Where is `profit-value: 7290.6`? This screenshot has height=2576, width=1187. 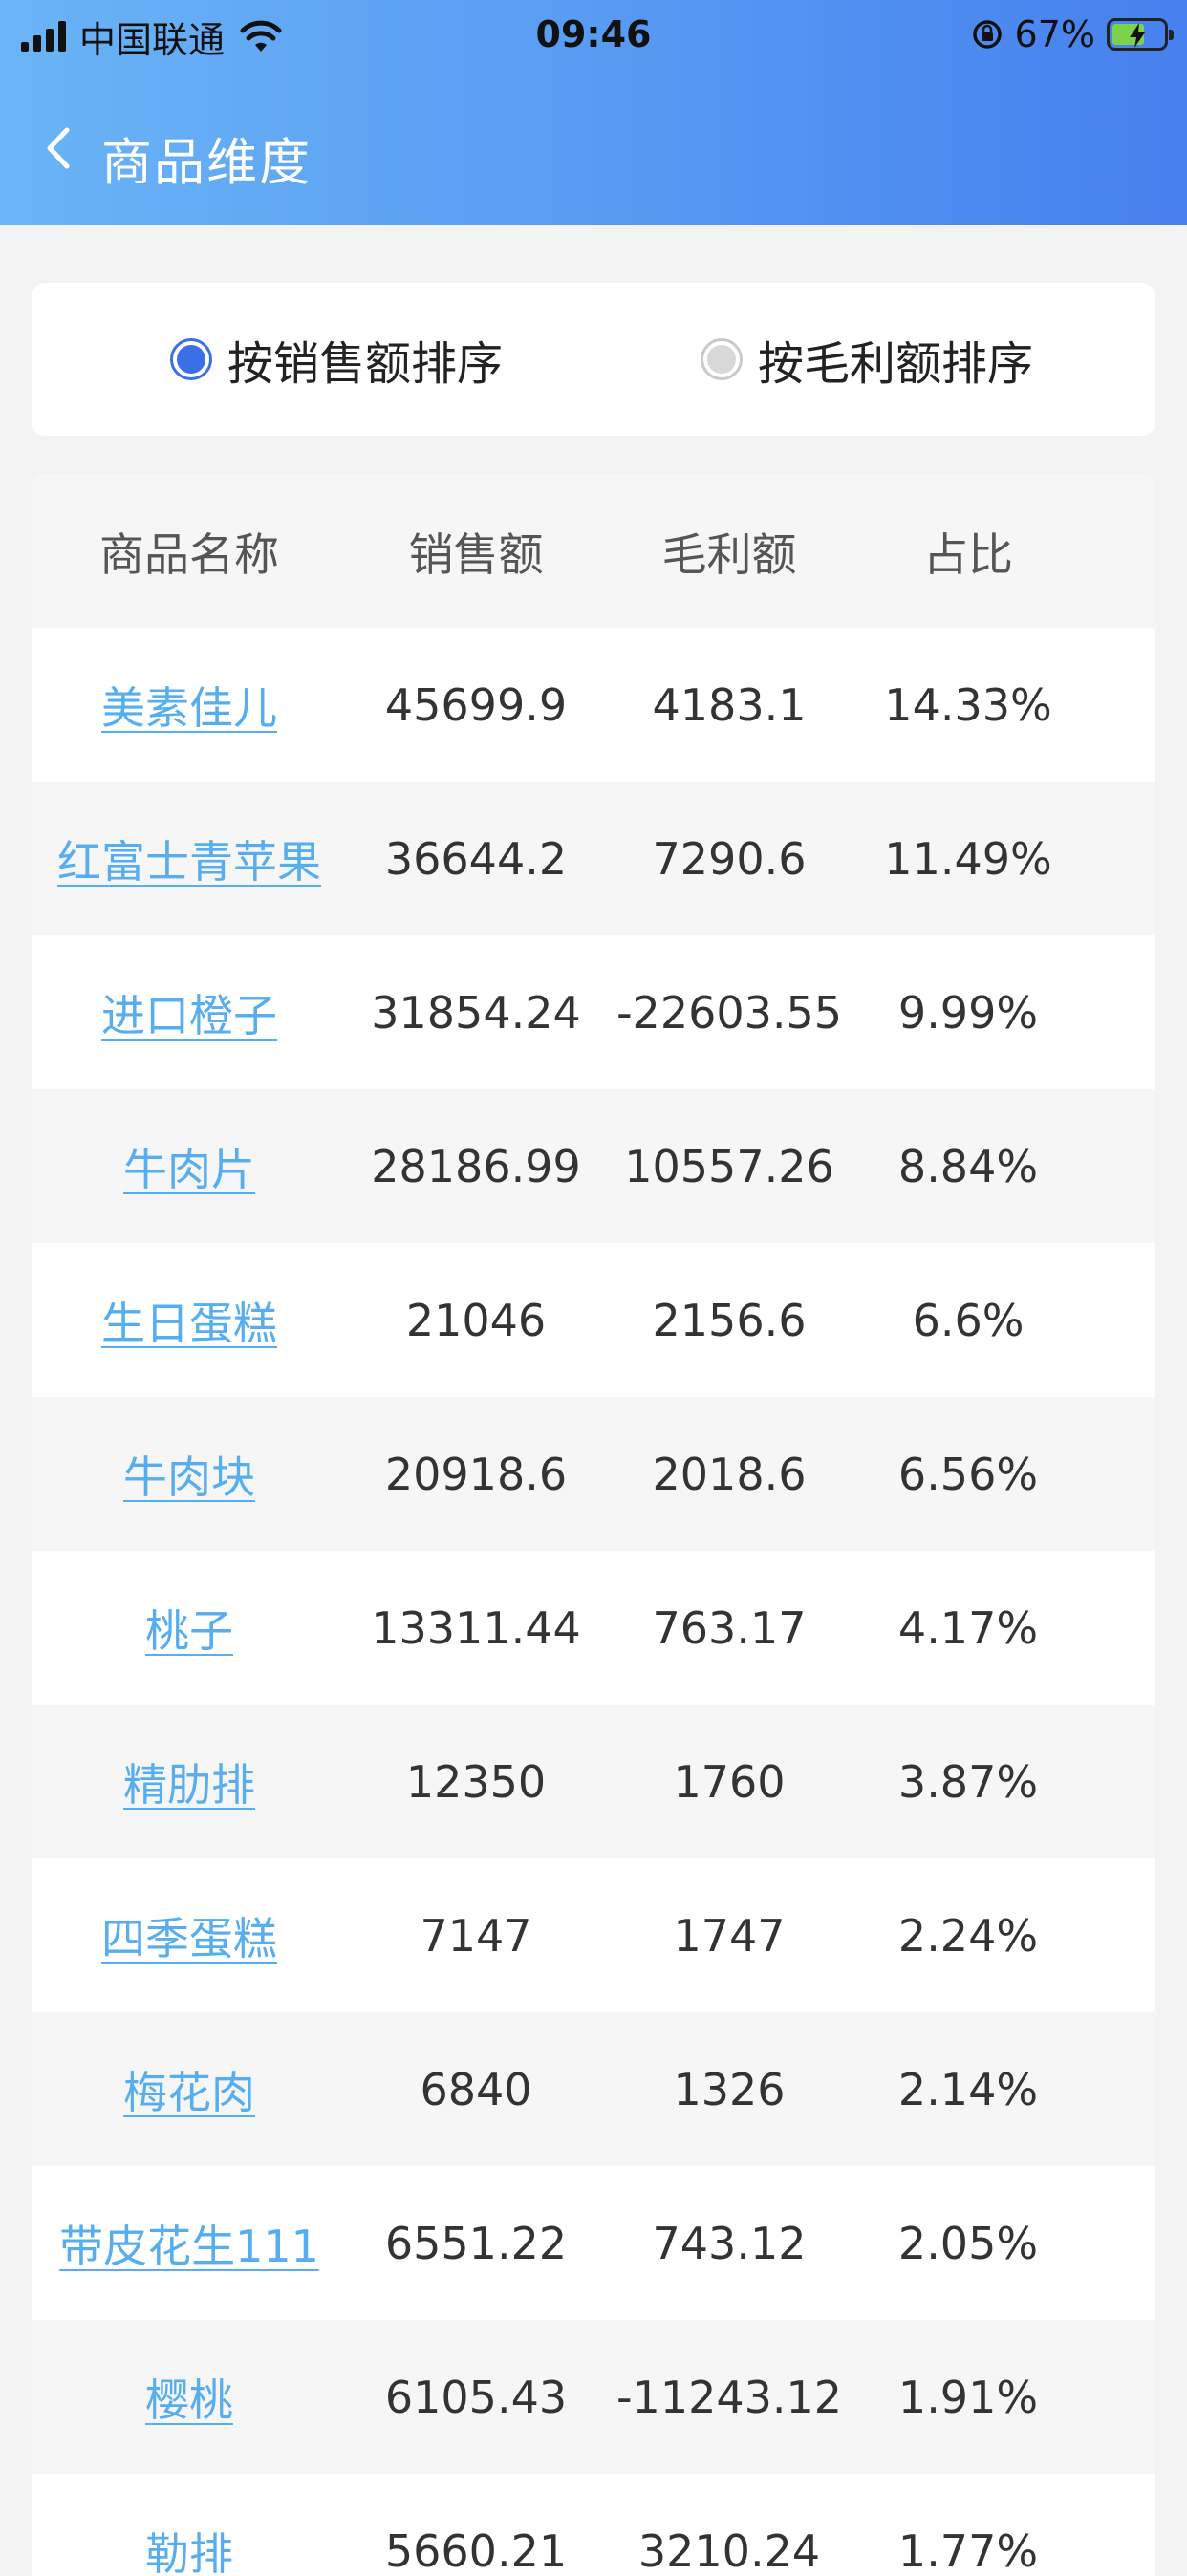
profit-value: 7290.6 is located at coordinates (730, 859).